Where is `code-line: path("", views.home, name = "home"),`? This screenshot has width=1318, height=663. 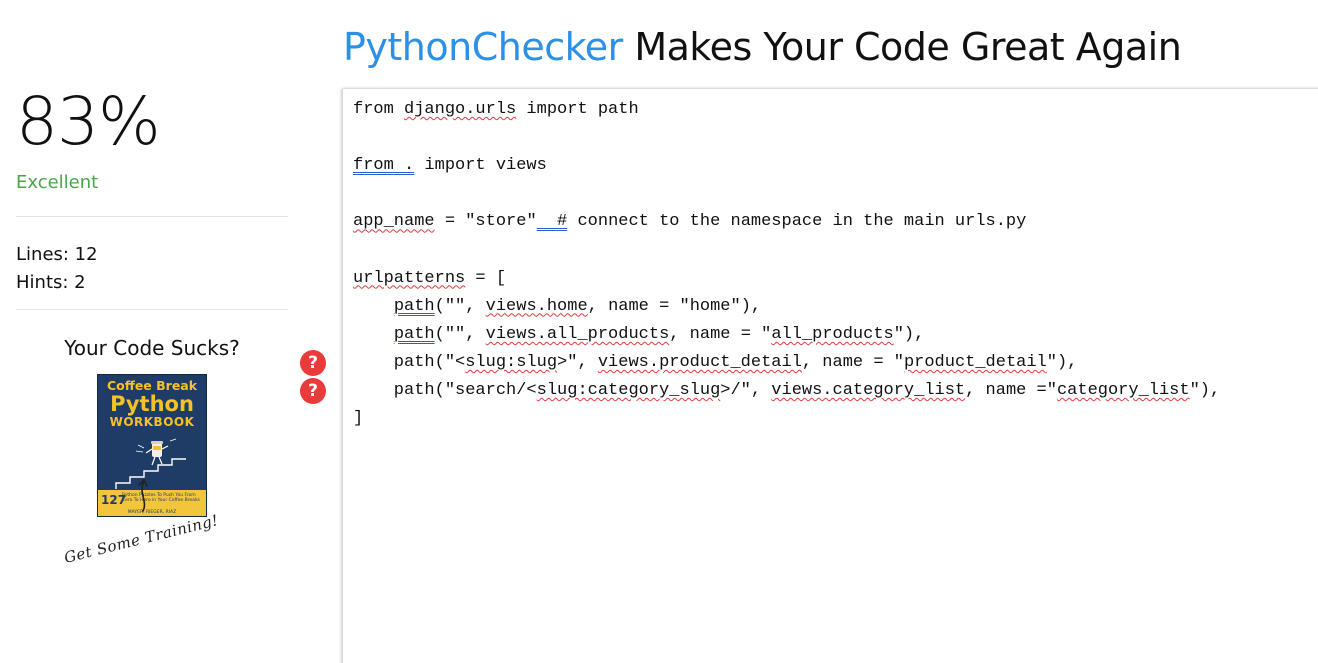
code-line: path("", views.home, name = "home"), is located at coordinates (577, 306).